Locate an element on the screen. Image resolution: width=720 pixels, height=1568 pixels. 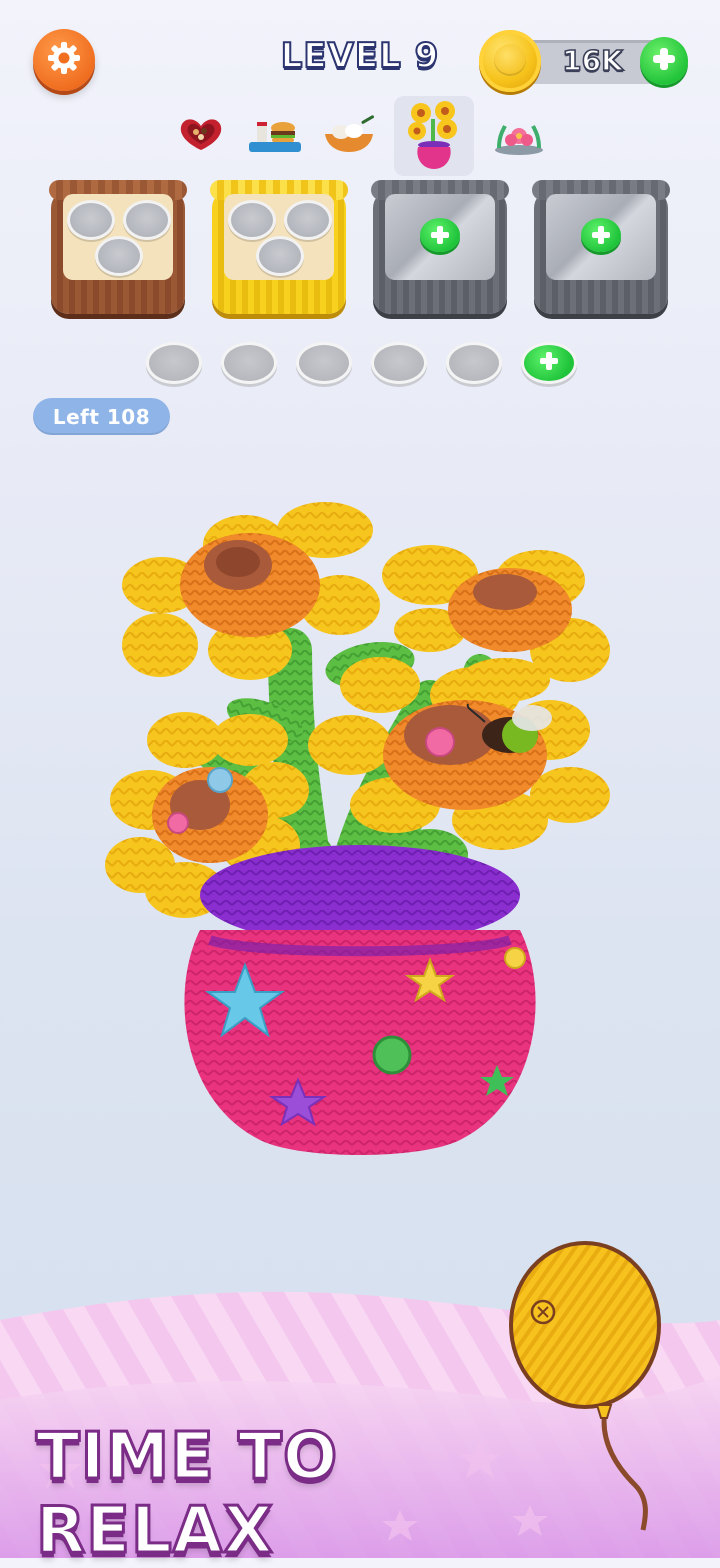
basket-yellow is located at coordinates (279, 247).